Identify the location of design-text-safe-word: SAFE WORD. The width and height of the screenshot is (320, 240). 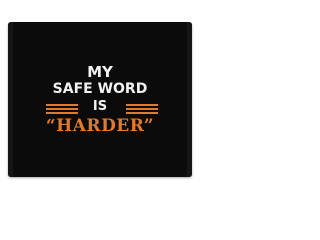
(100, 89).